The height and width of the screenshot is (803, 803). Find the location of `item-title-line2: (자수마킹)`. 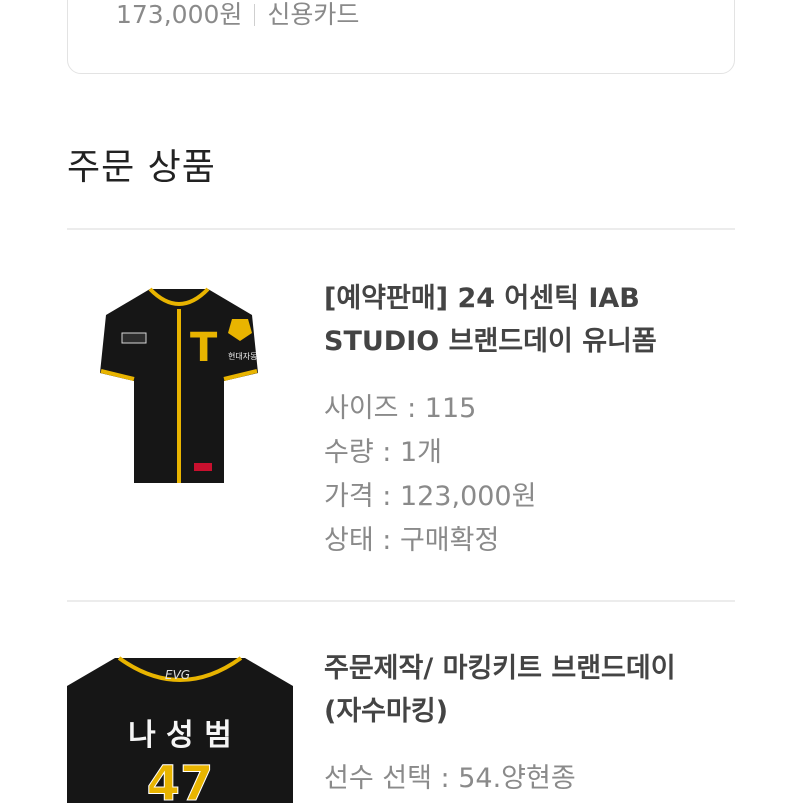

item-title-line2: (자수마킹) is located at coordinates (386, 711).